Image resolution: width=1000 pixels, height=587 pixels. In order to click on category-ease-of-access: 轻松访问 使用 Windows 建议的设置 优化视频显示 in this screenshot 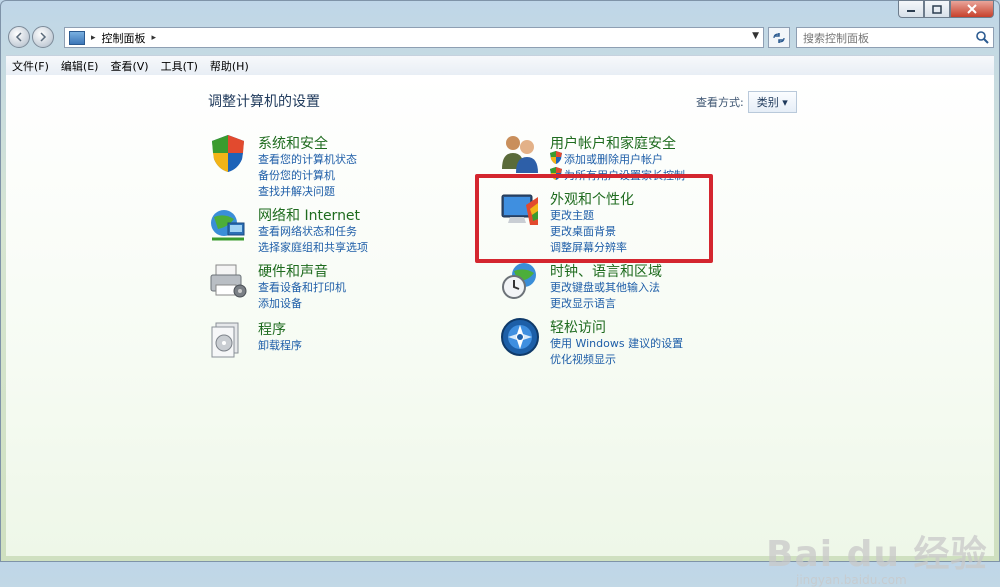, I will do `click(625, 342)`.